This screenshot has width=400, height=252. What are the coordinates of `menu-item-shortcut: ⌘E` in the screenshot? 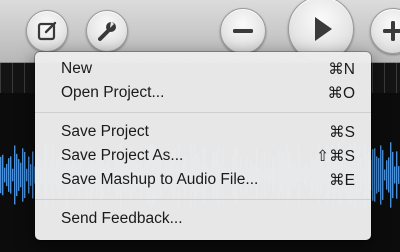 It's located at (342, 180).